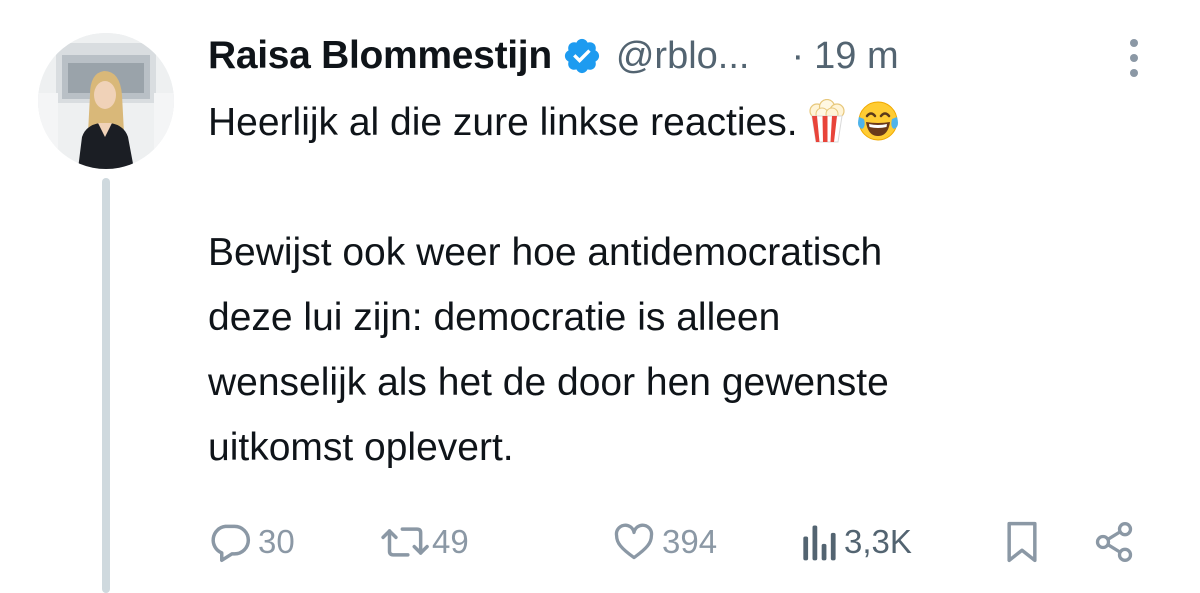 The height and width of the screenshot is (593, 1200). What do you see at coordinates (878, 541) in the screenshot?
I see `views-count: 3,3K` at bounding box center [878, 541].